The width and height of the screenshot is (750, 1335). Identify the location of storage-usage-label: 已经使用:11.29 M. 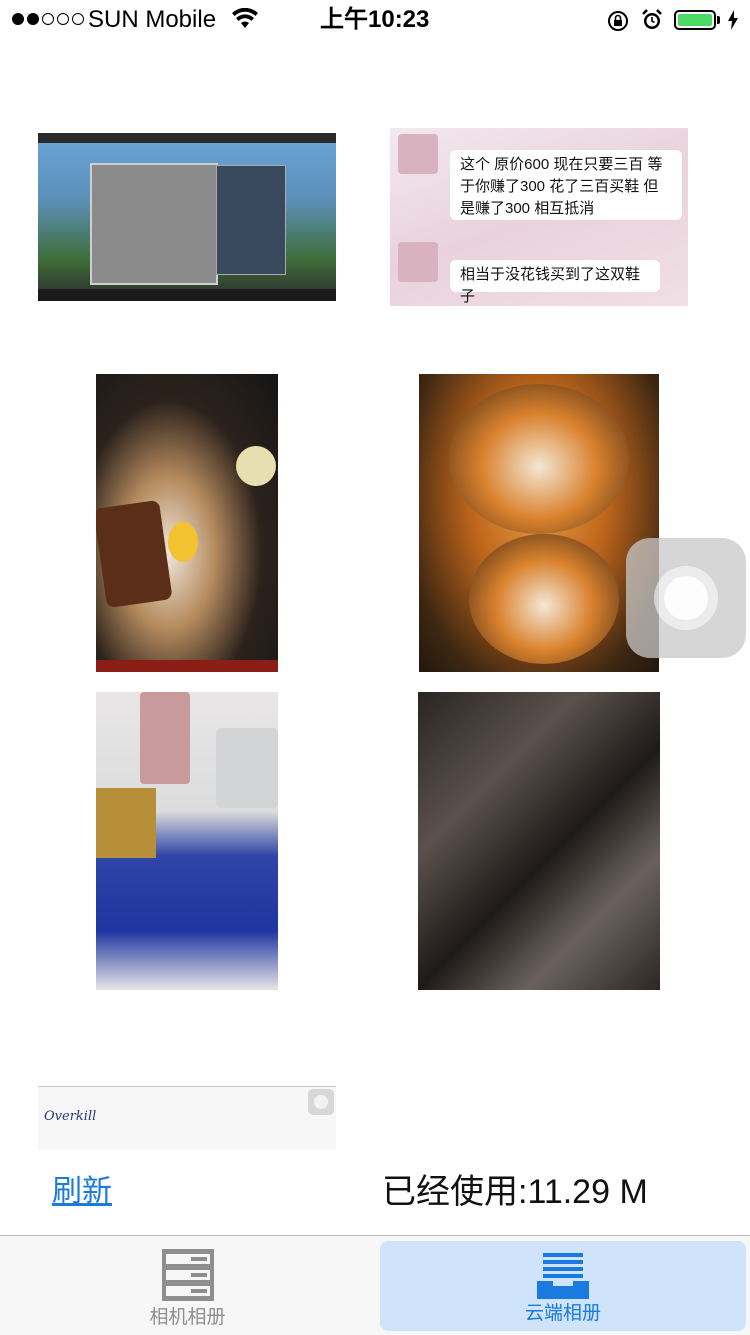
(515, 1192).